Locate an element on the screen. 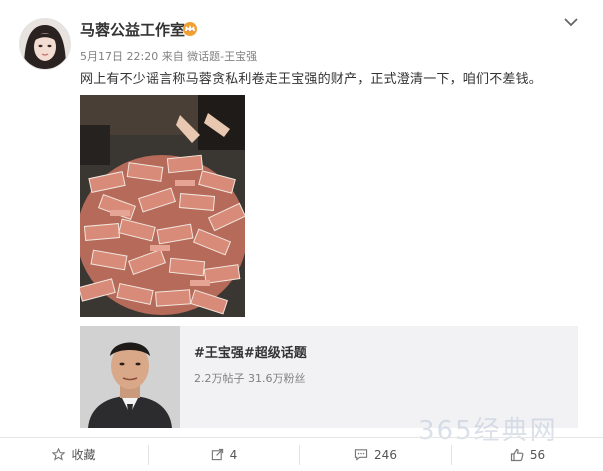 The height and width of the screenshot is (471, 603). topic-title: #王宝强#超级话题 is located at coordinates (250, 351).